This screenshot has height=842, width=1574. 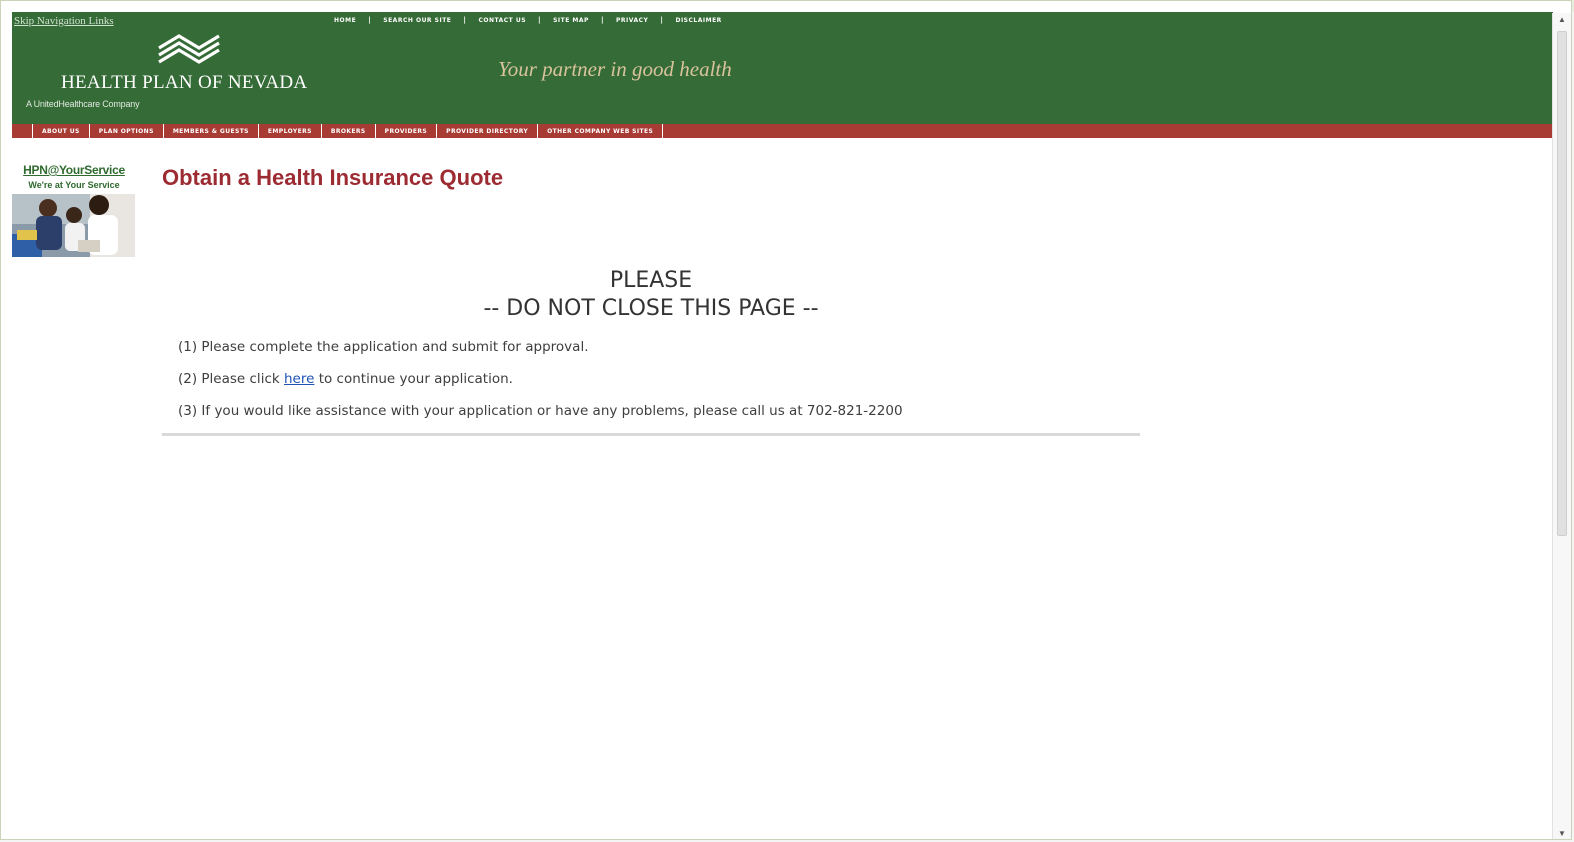 I want to click on scroll-thumb, so click(x=1562, y=283).